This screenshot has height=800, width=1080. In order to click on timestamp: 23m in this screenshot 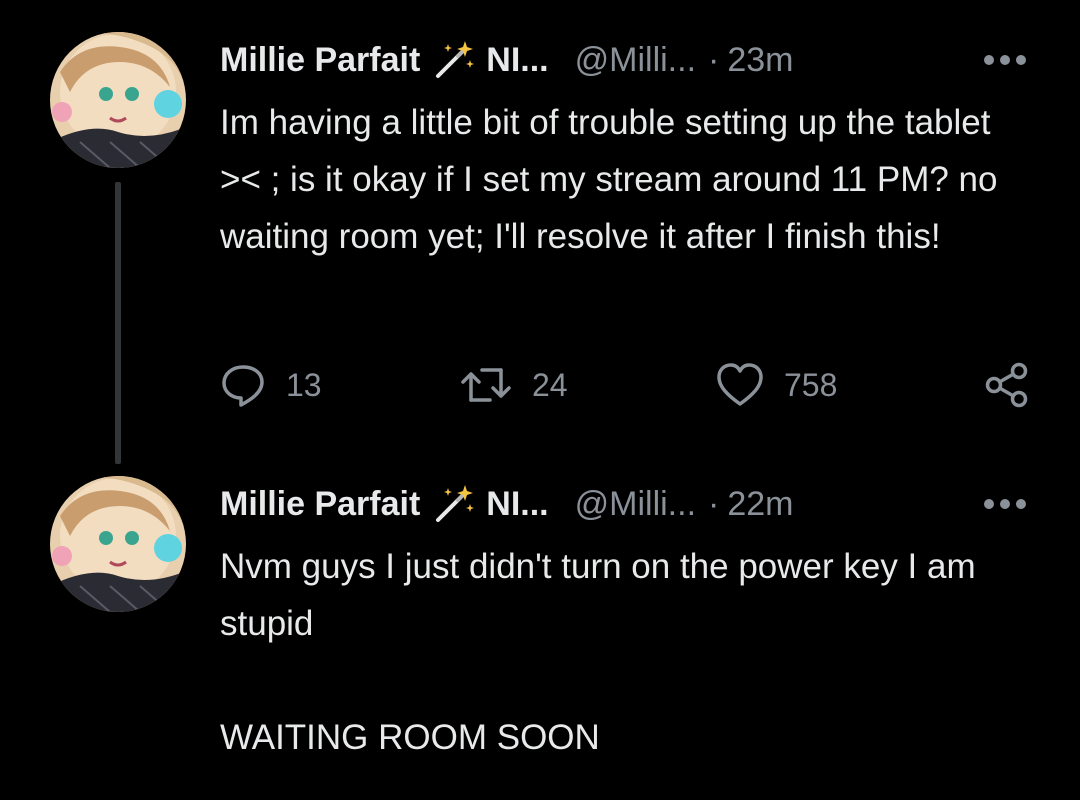, I will do `click(760, 60)`.